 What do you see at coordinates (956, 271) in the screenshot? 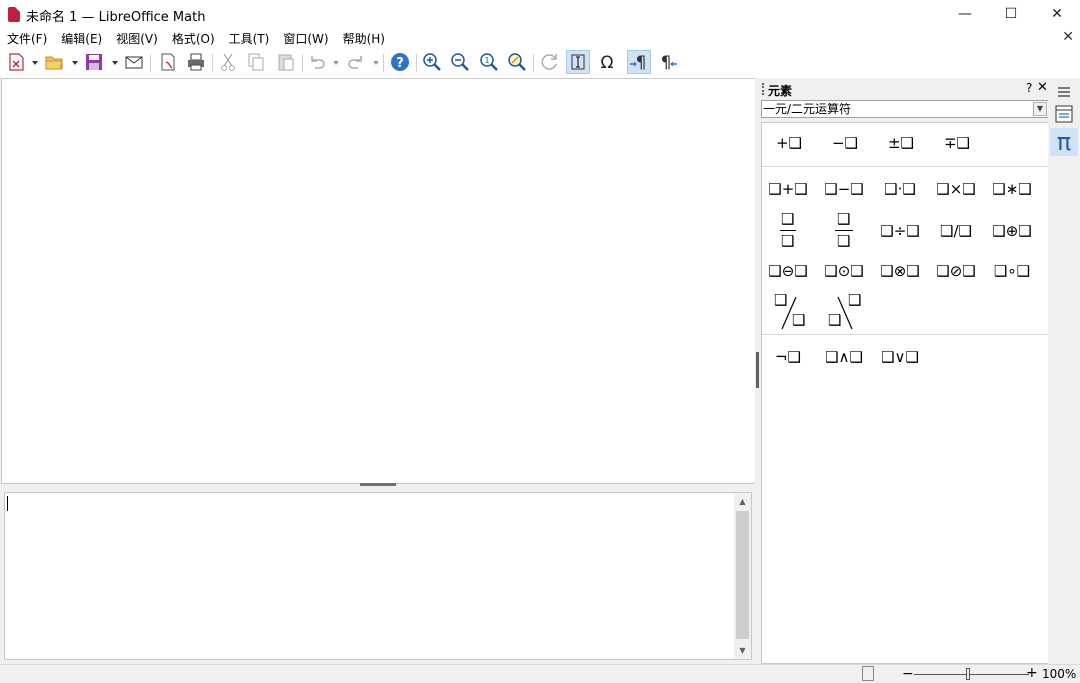
I see `element-circled-slash: ❑⊘❑` at bounding box center [956, 271].